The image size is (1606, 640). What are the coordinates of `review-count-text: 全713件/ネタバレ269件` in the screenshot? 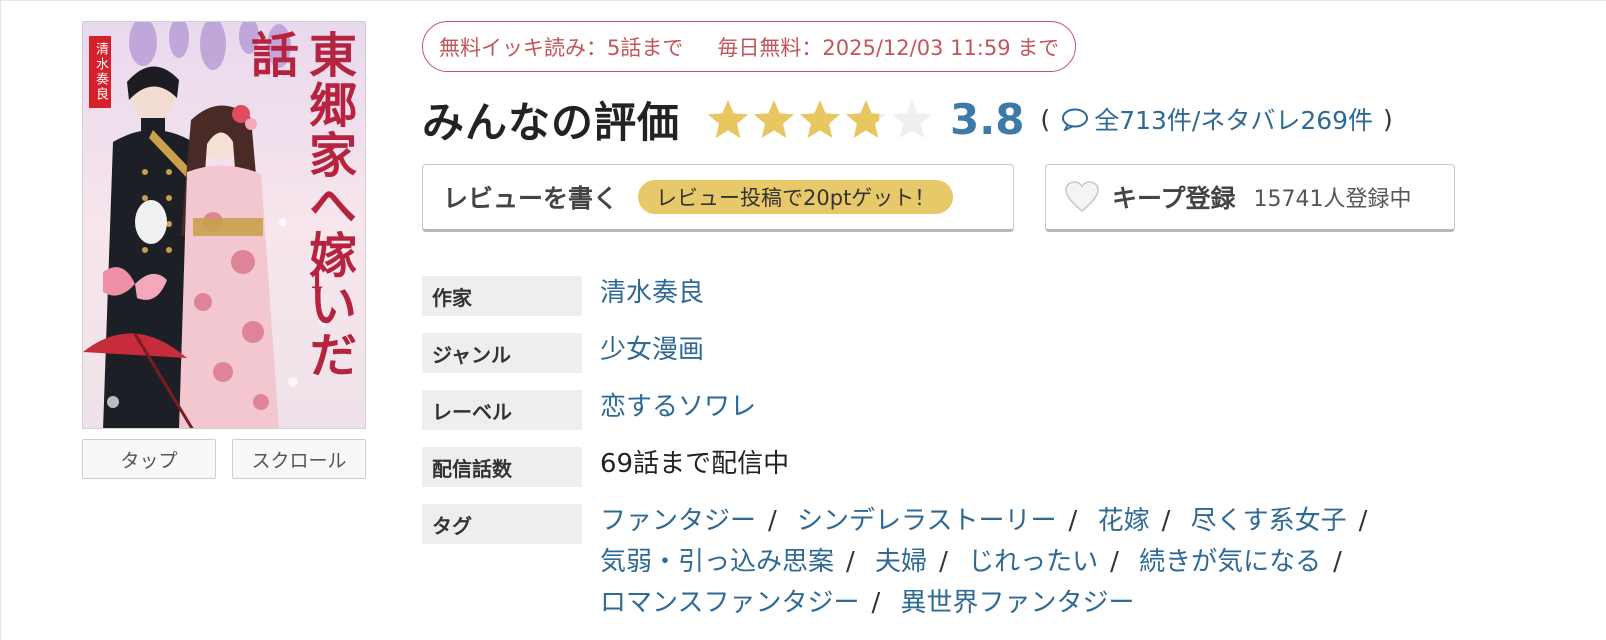 It's located at (1234, 120).